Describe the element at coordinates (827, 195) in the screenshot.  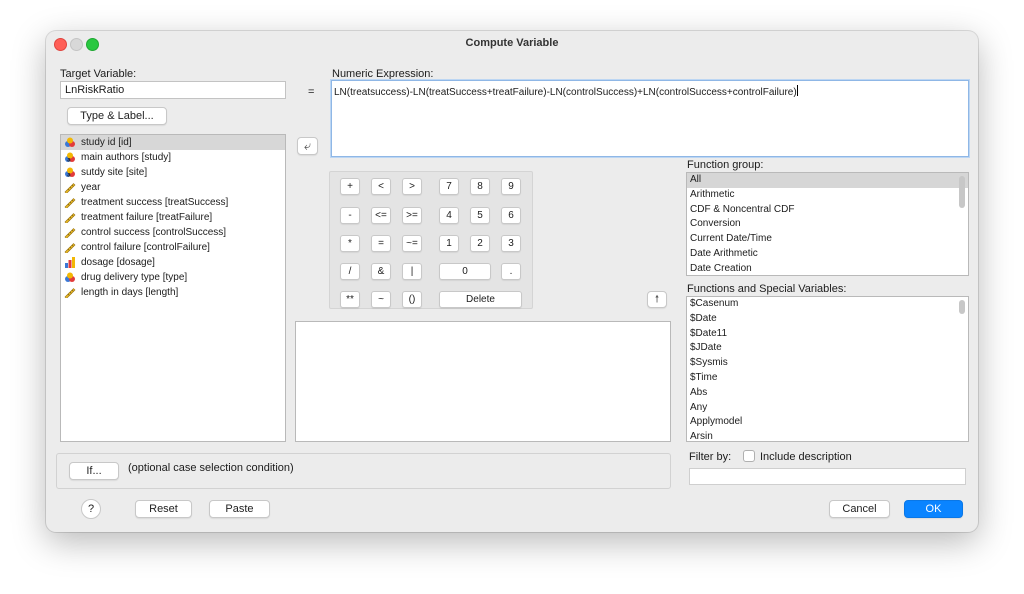
I see `function-group-item: Arithmetic` at that location.